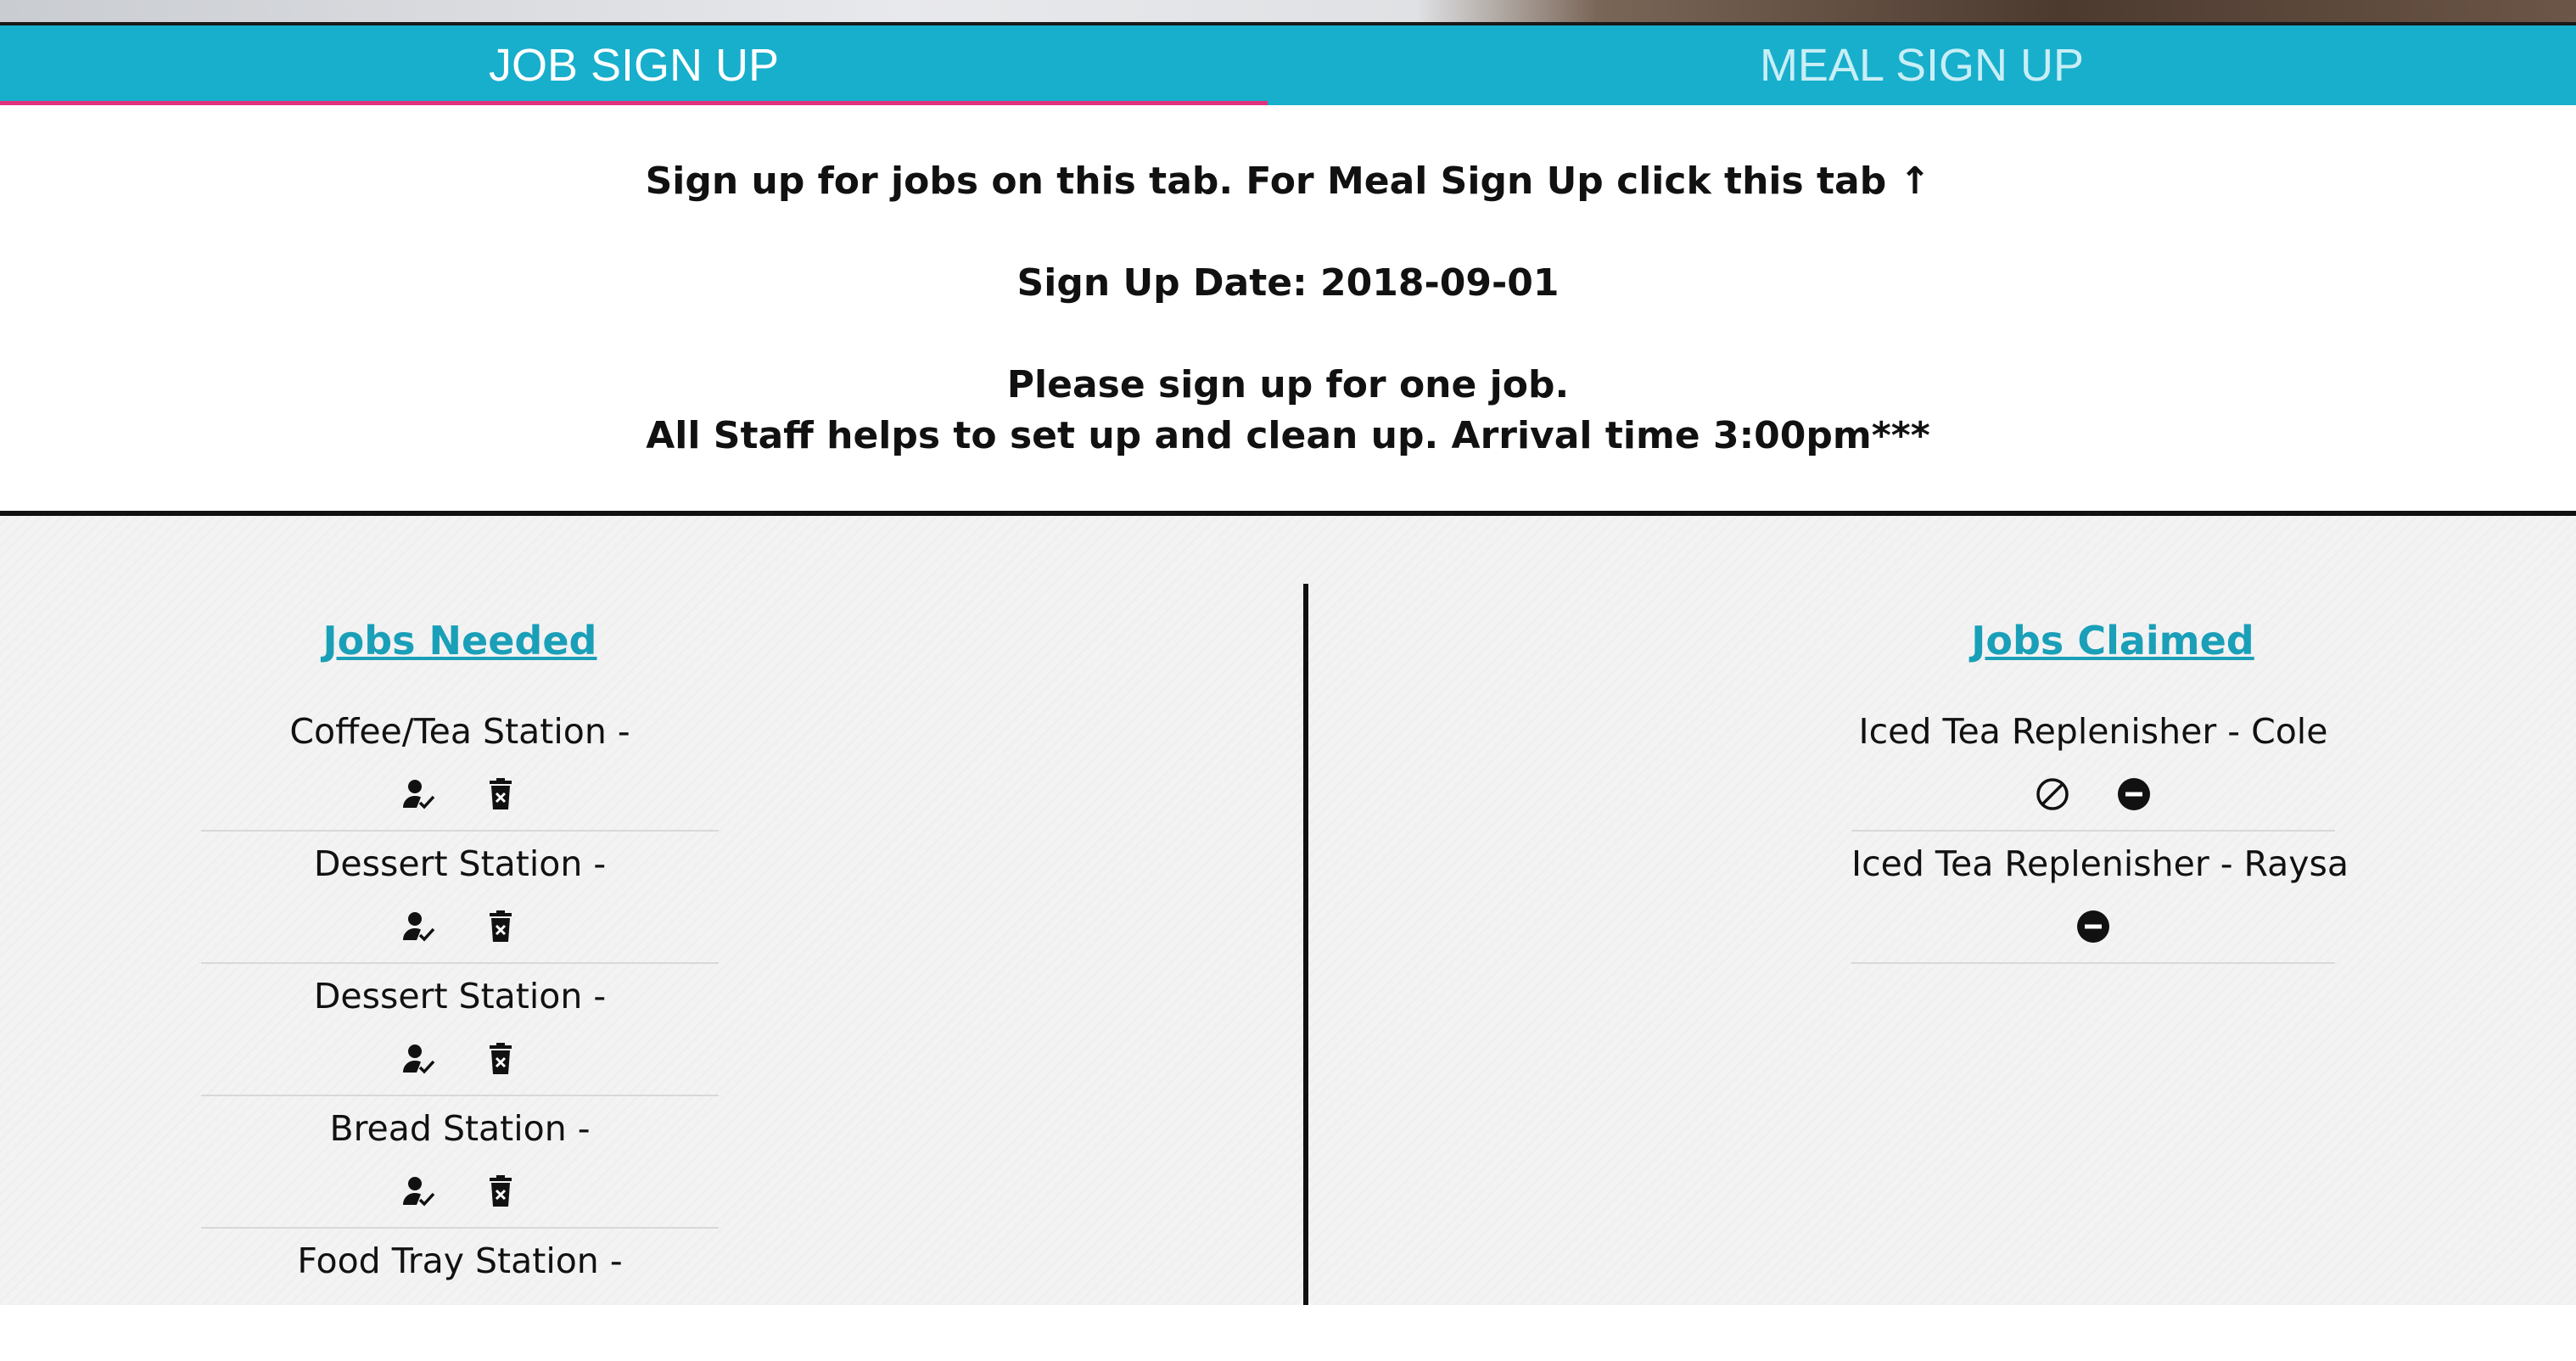  I want to click on jobs-needed-title: Jobs Needed, so click(460, 641).